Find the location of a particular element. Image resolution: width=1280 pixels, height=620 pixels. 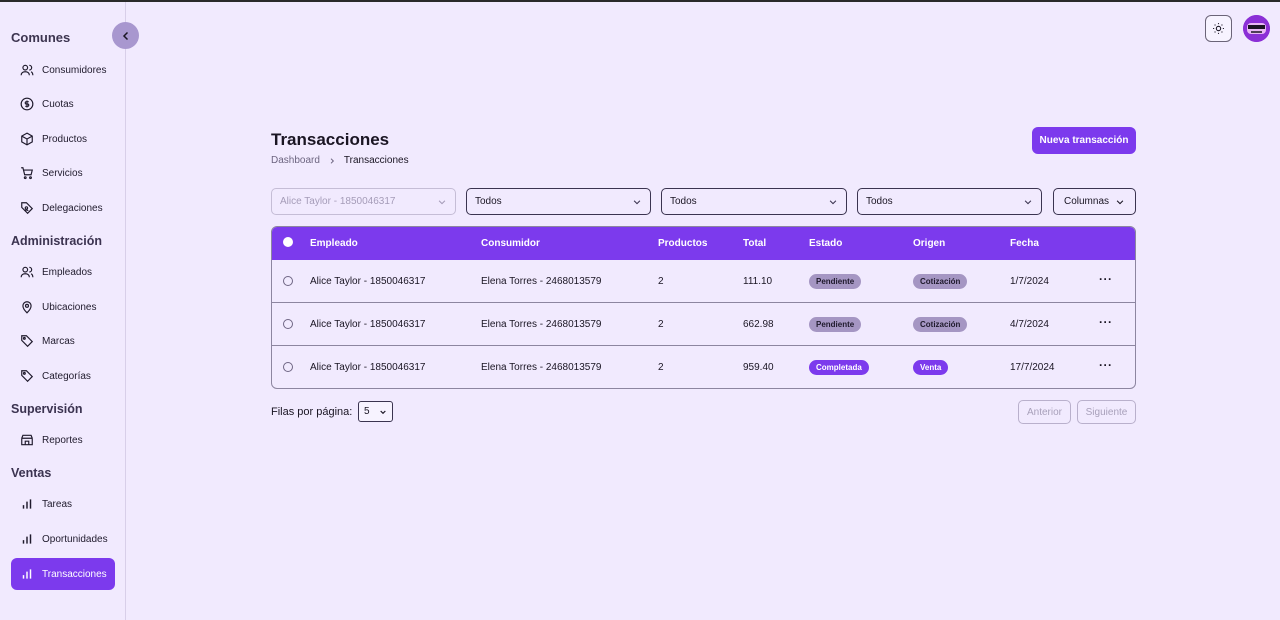

bar-chart-icon is located at coordinates (27, 574).